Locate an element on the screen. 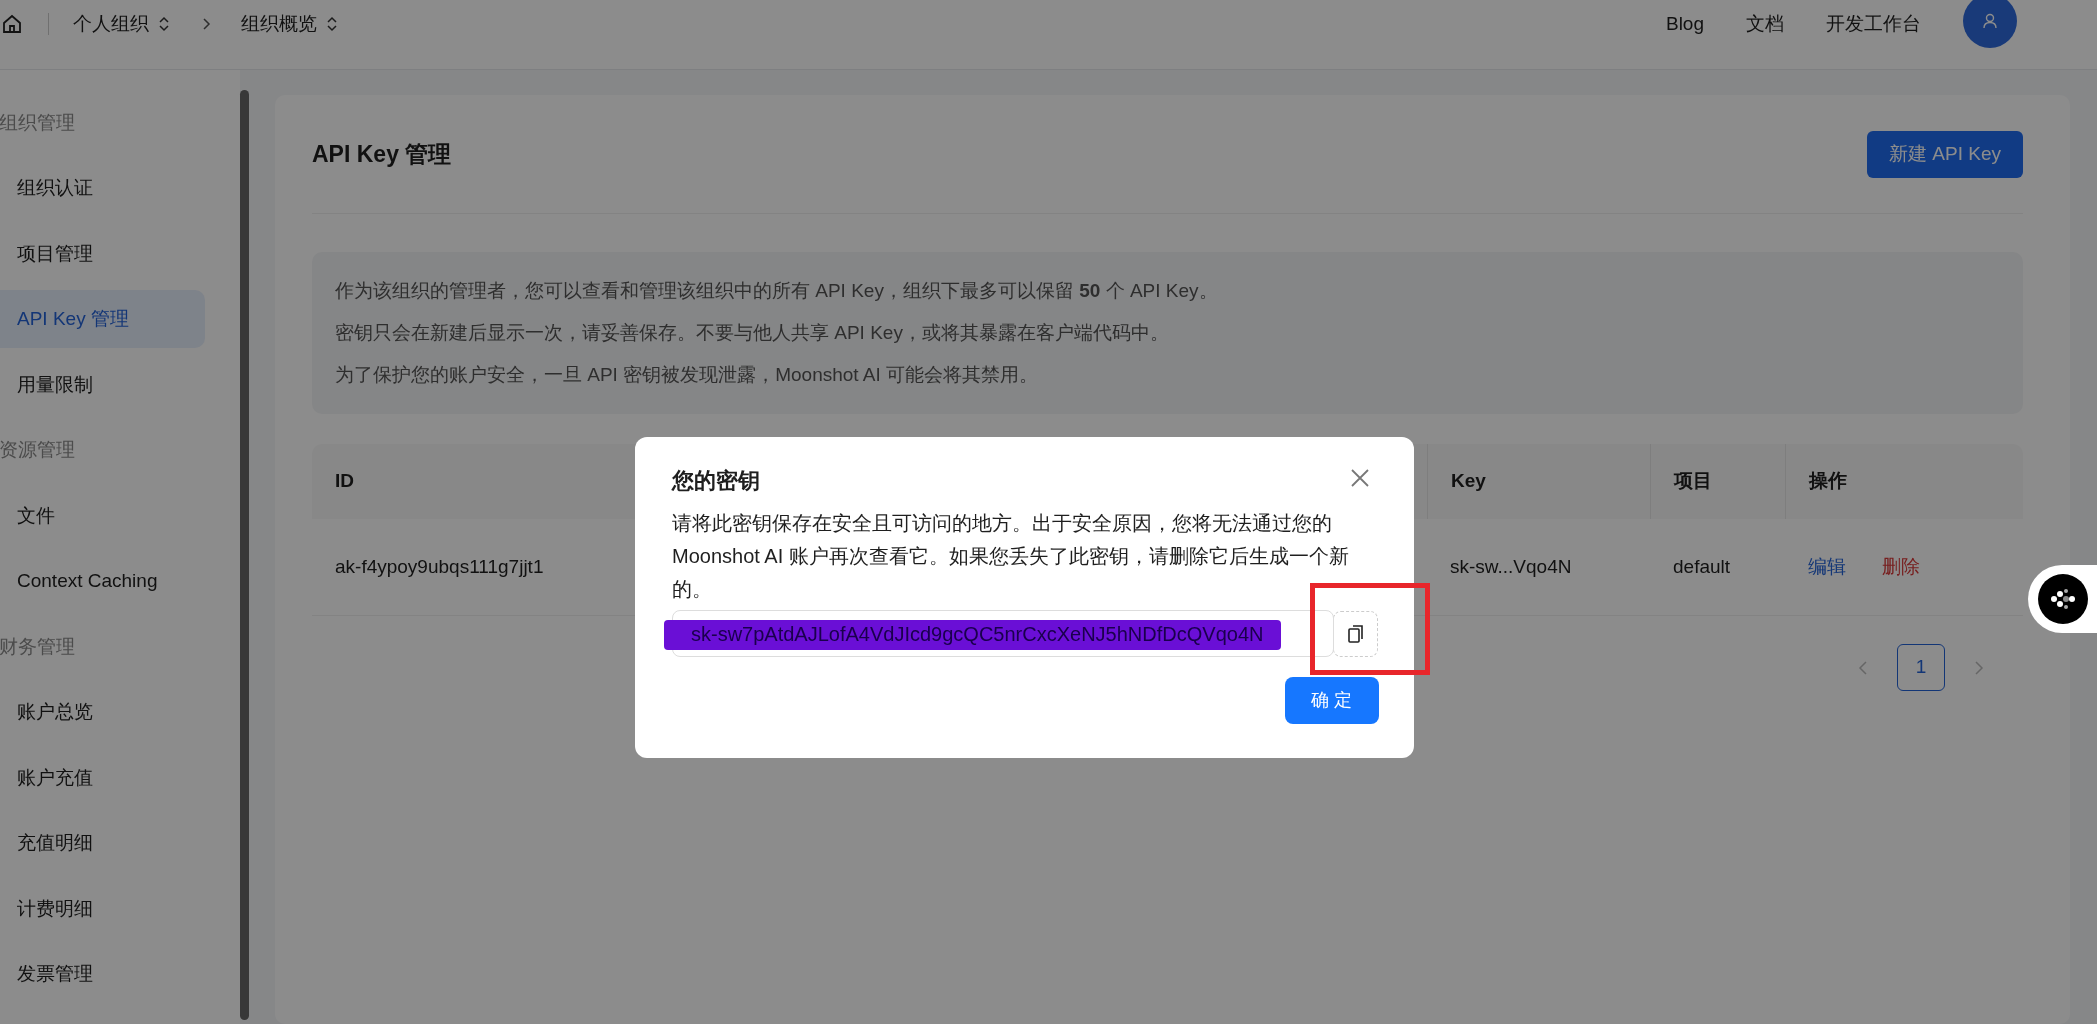  home-icon is located at coordinates (12, 24).